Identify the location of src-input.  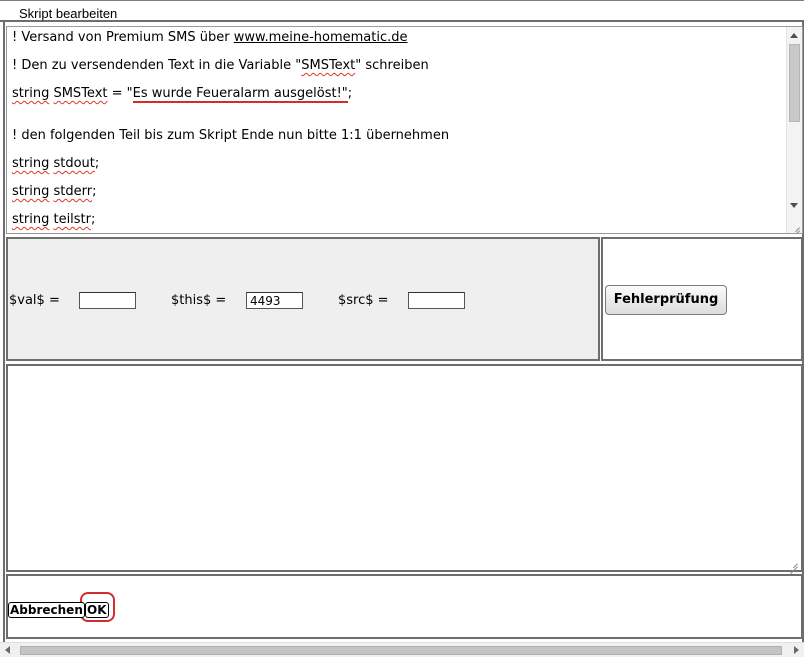
(436, 300).